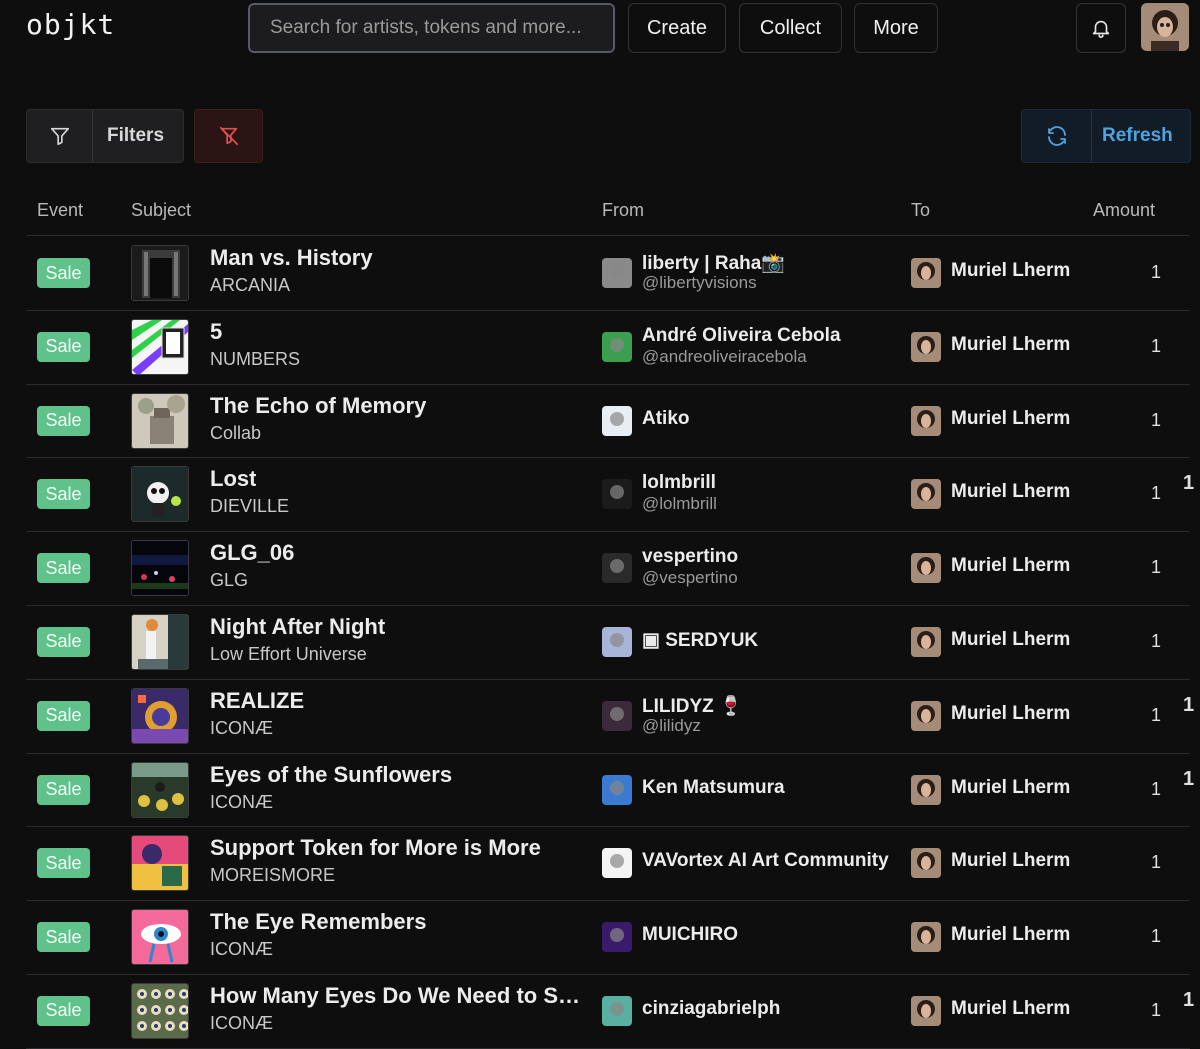  Describe the element at coordinates (700, 640) in the screenshot. I see `from-name: ▣ SERDYUK` at that location.